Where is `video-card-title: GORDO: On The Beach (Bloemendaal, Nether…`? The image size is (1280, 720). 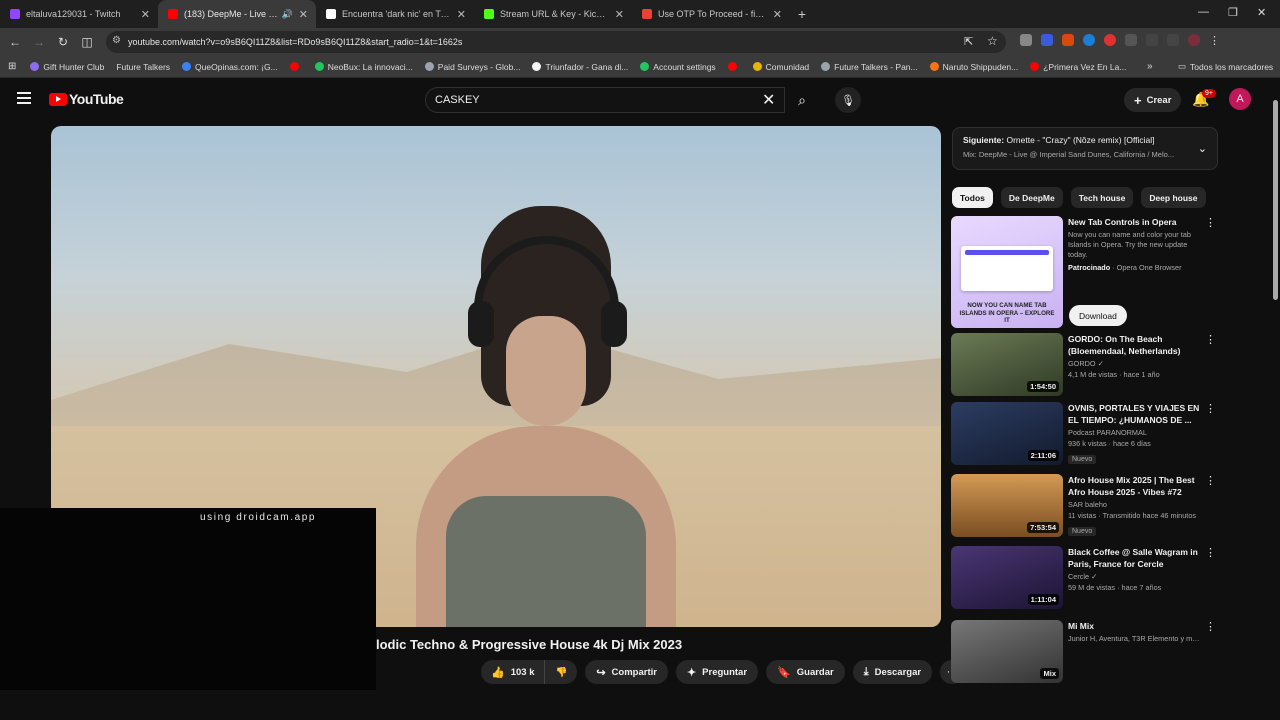
video-card-title: GORDO: On The Beach (Bloemendaal, Nether… is located at coordinates (1135, 345).